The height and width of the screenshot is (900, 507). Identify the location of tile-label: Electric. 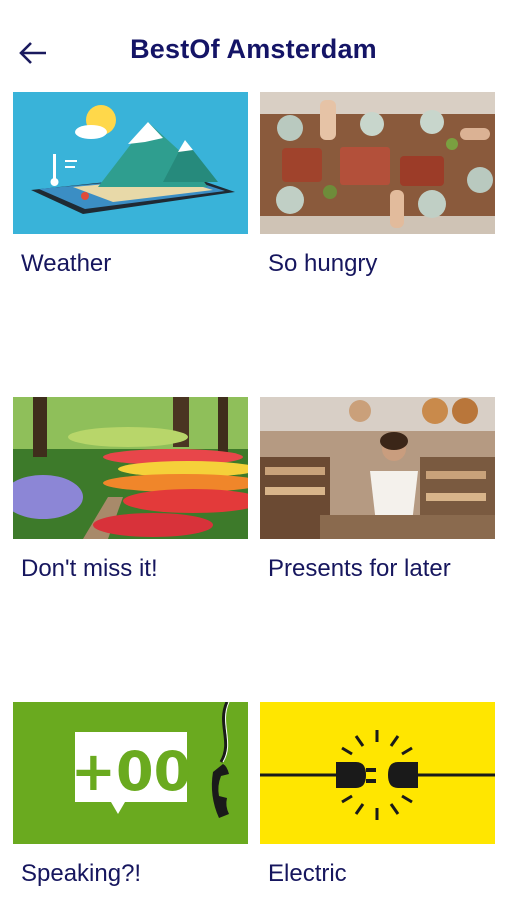
(307, 873).